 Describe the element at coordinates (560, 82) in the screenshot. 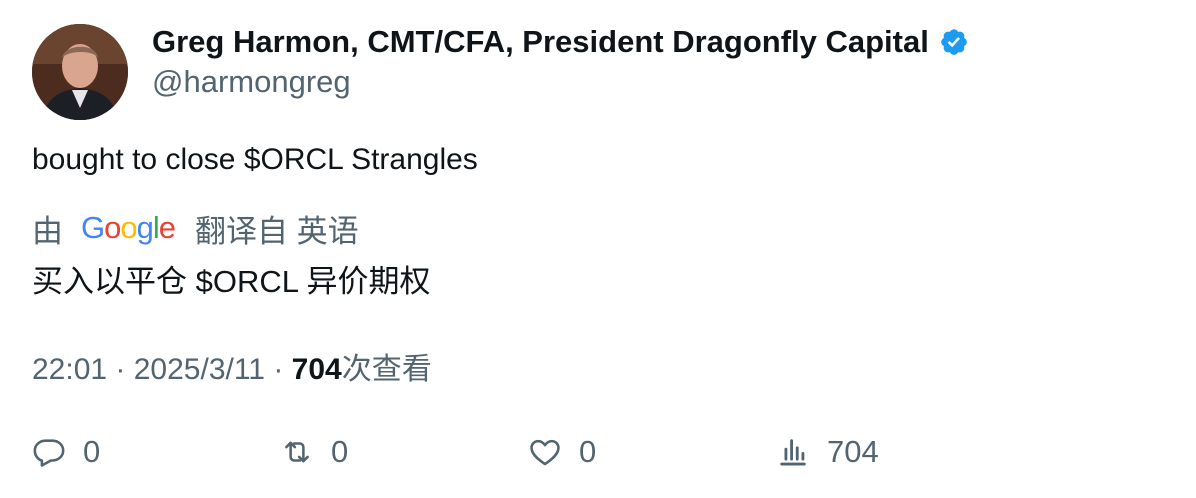

I see `handle: @harmongreg` at that location.